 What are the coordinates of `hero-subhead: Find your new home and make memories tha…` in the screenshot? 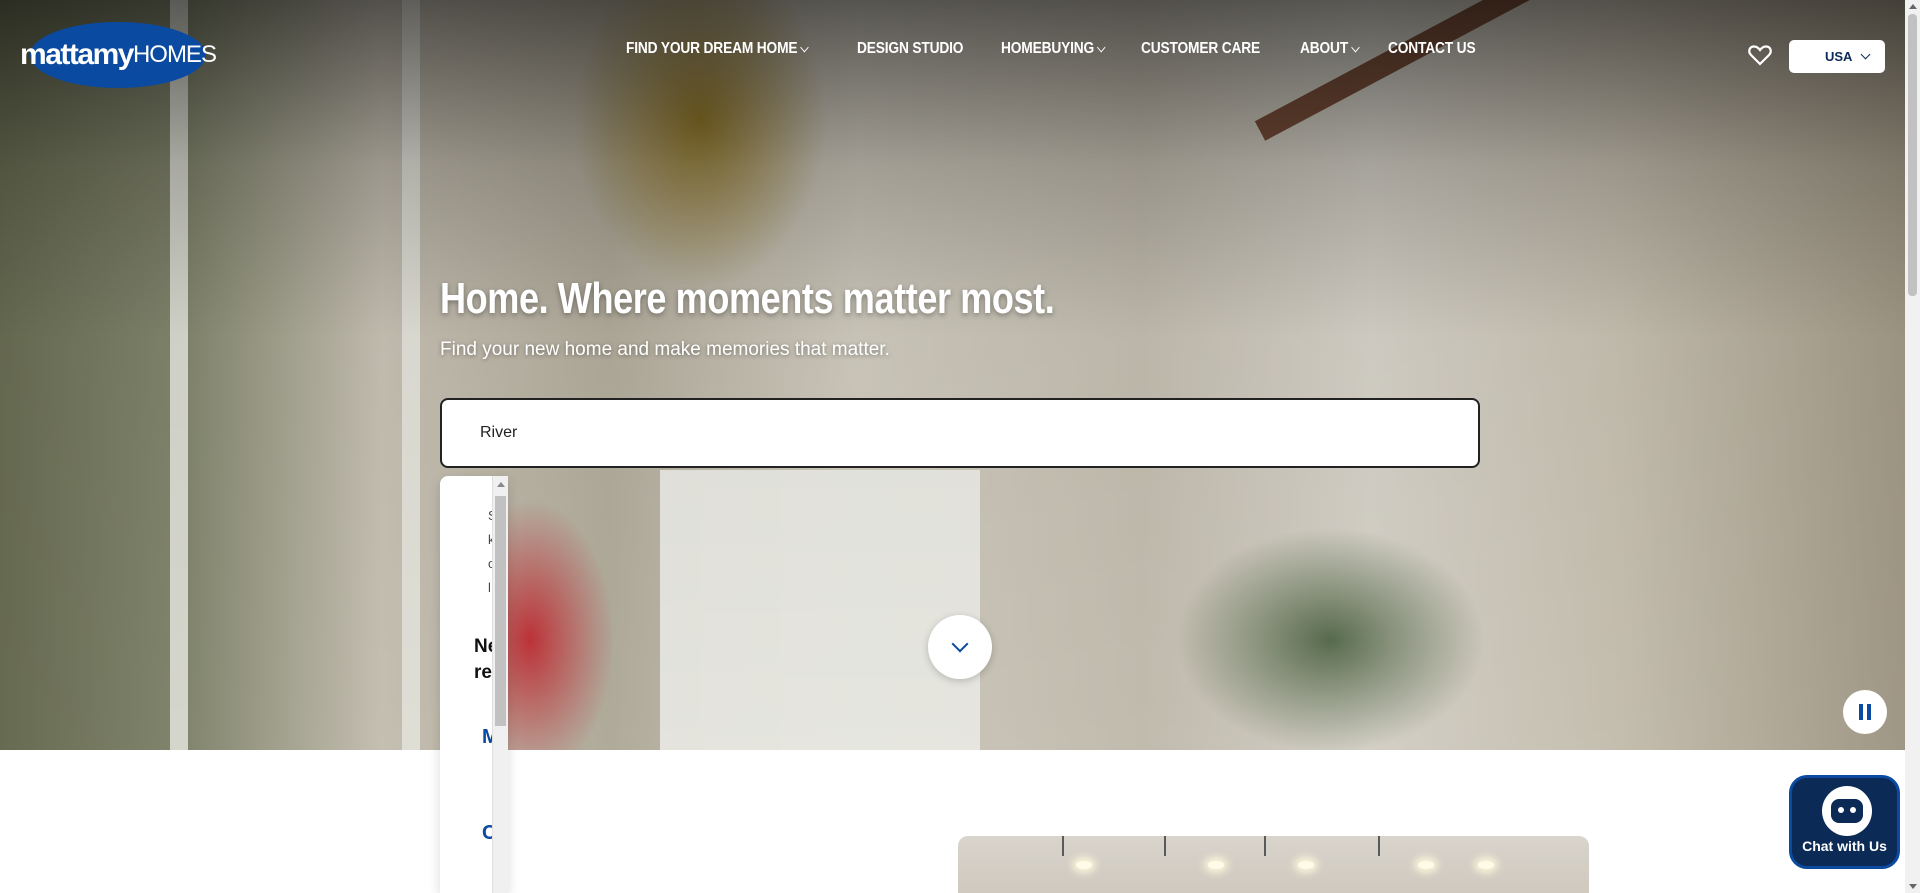 It's located at (665, 349).